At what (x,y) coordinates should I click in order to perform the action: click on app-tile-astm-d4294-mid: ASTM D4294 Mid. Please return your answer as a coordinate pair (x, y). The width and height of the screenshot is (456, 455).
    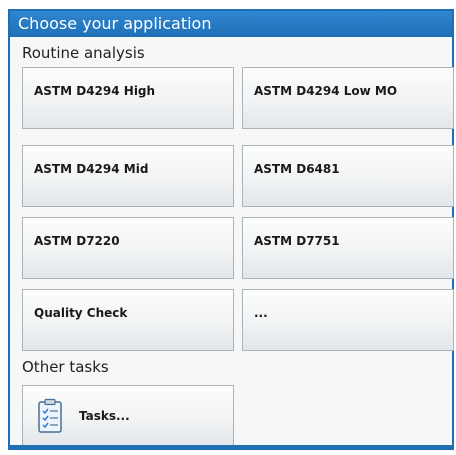
    Looking at the image, I should click on (128, 176).